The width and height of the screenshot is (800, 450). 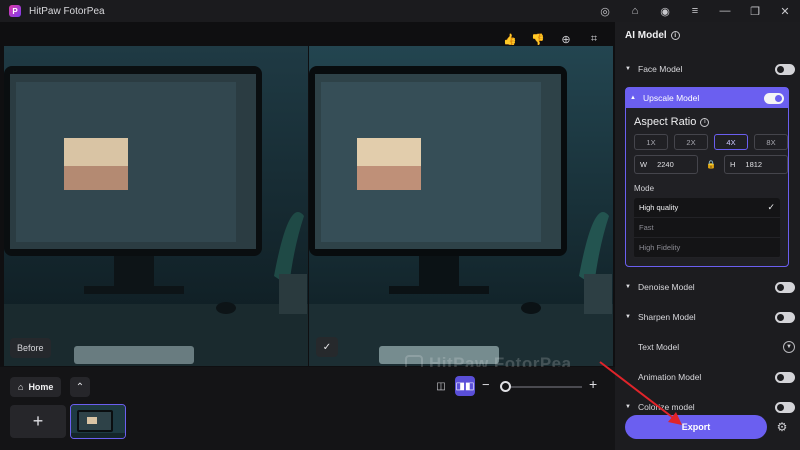 I want to click on mode-option-label: High quality, so click(x=659, y=207).